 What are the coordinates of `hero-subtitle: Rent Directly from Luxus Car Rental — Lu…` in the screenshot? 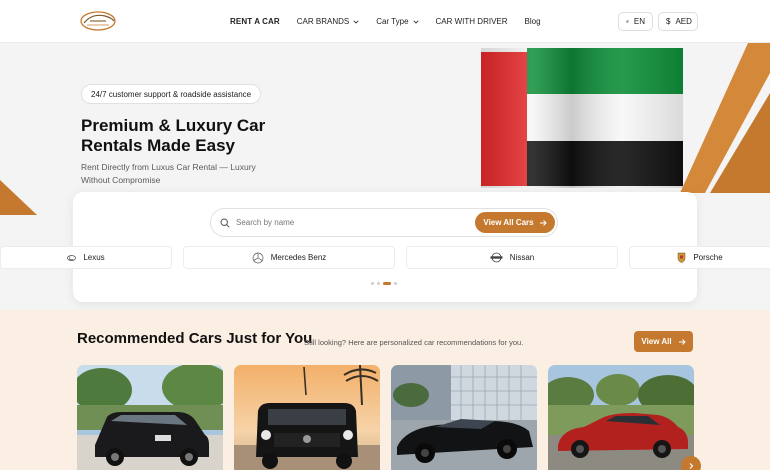 It's located at (168, 173).